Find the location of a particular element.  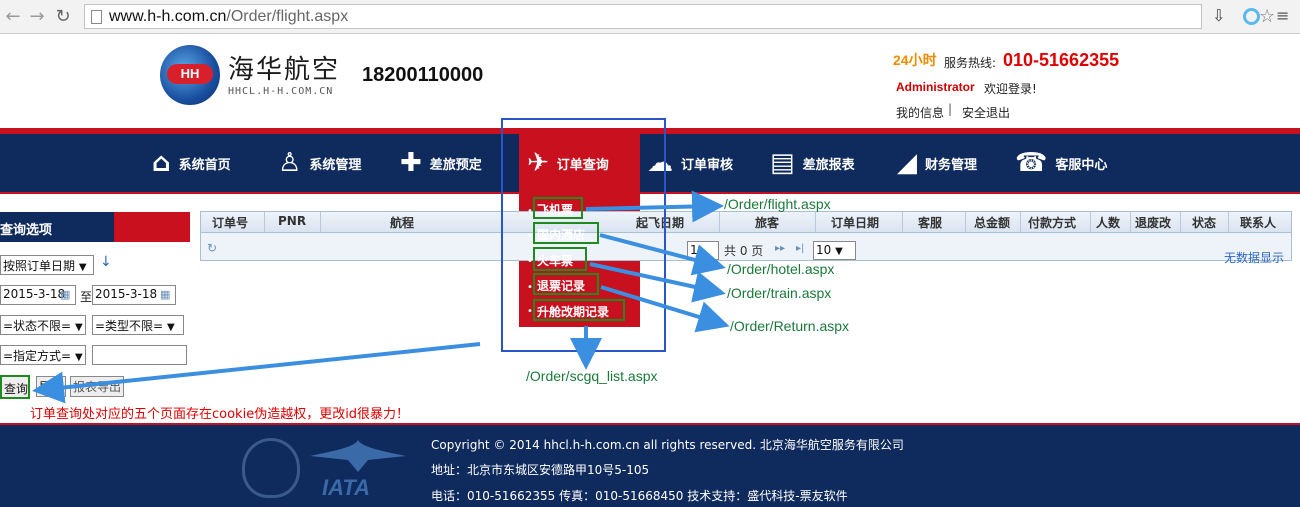

badge-emblem-icon is located at coordinates (271, 468).